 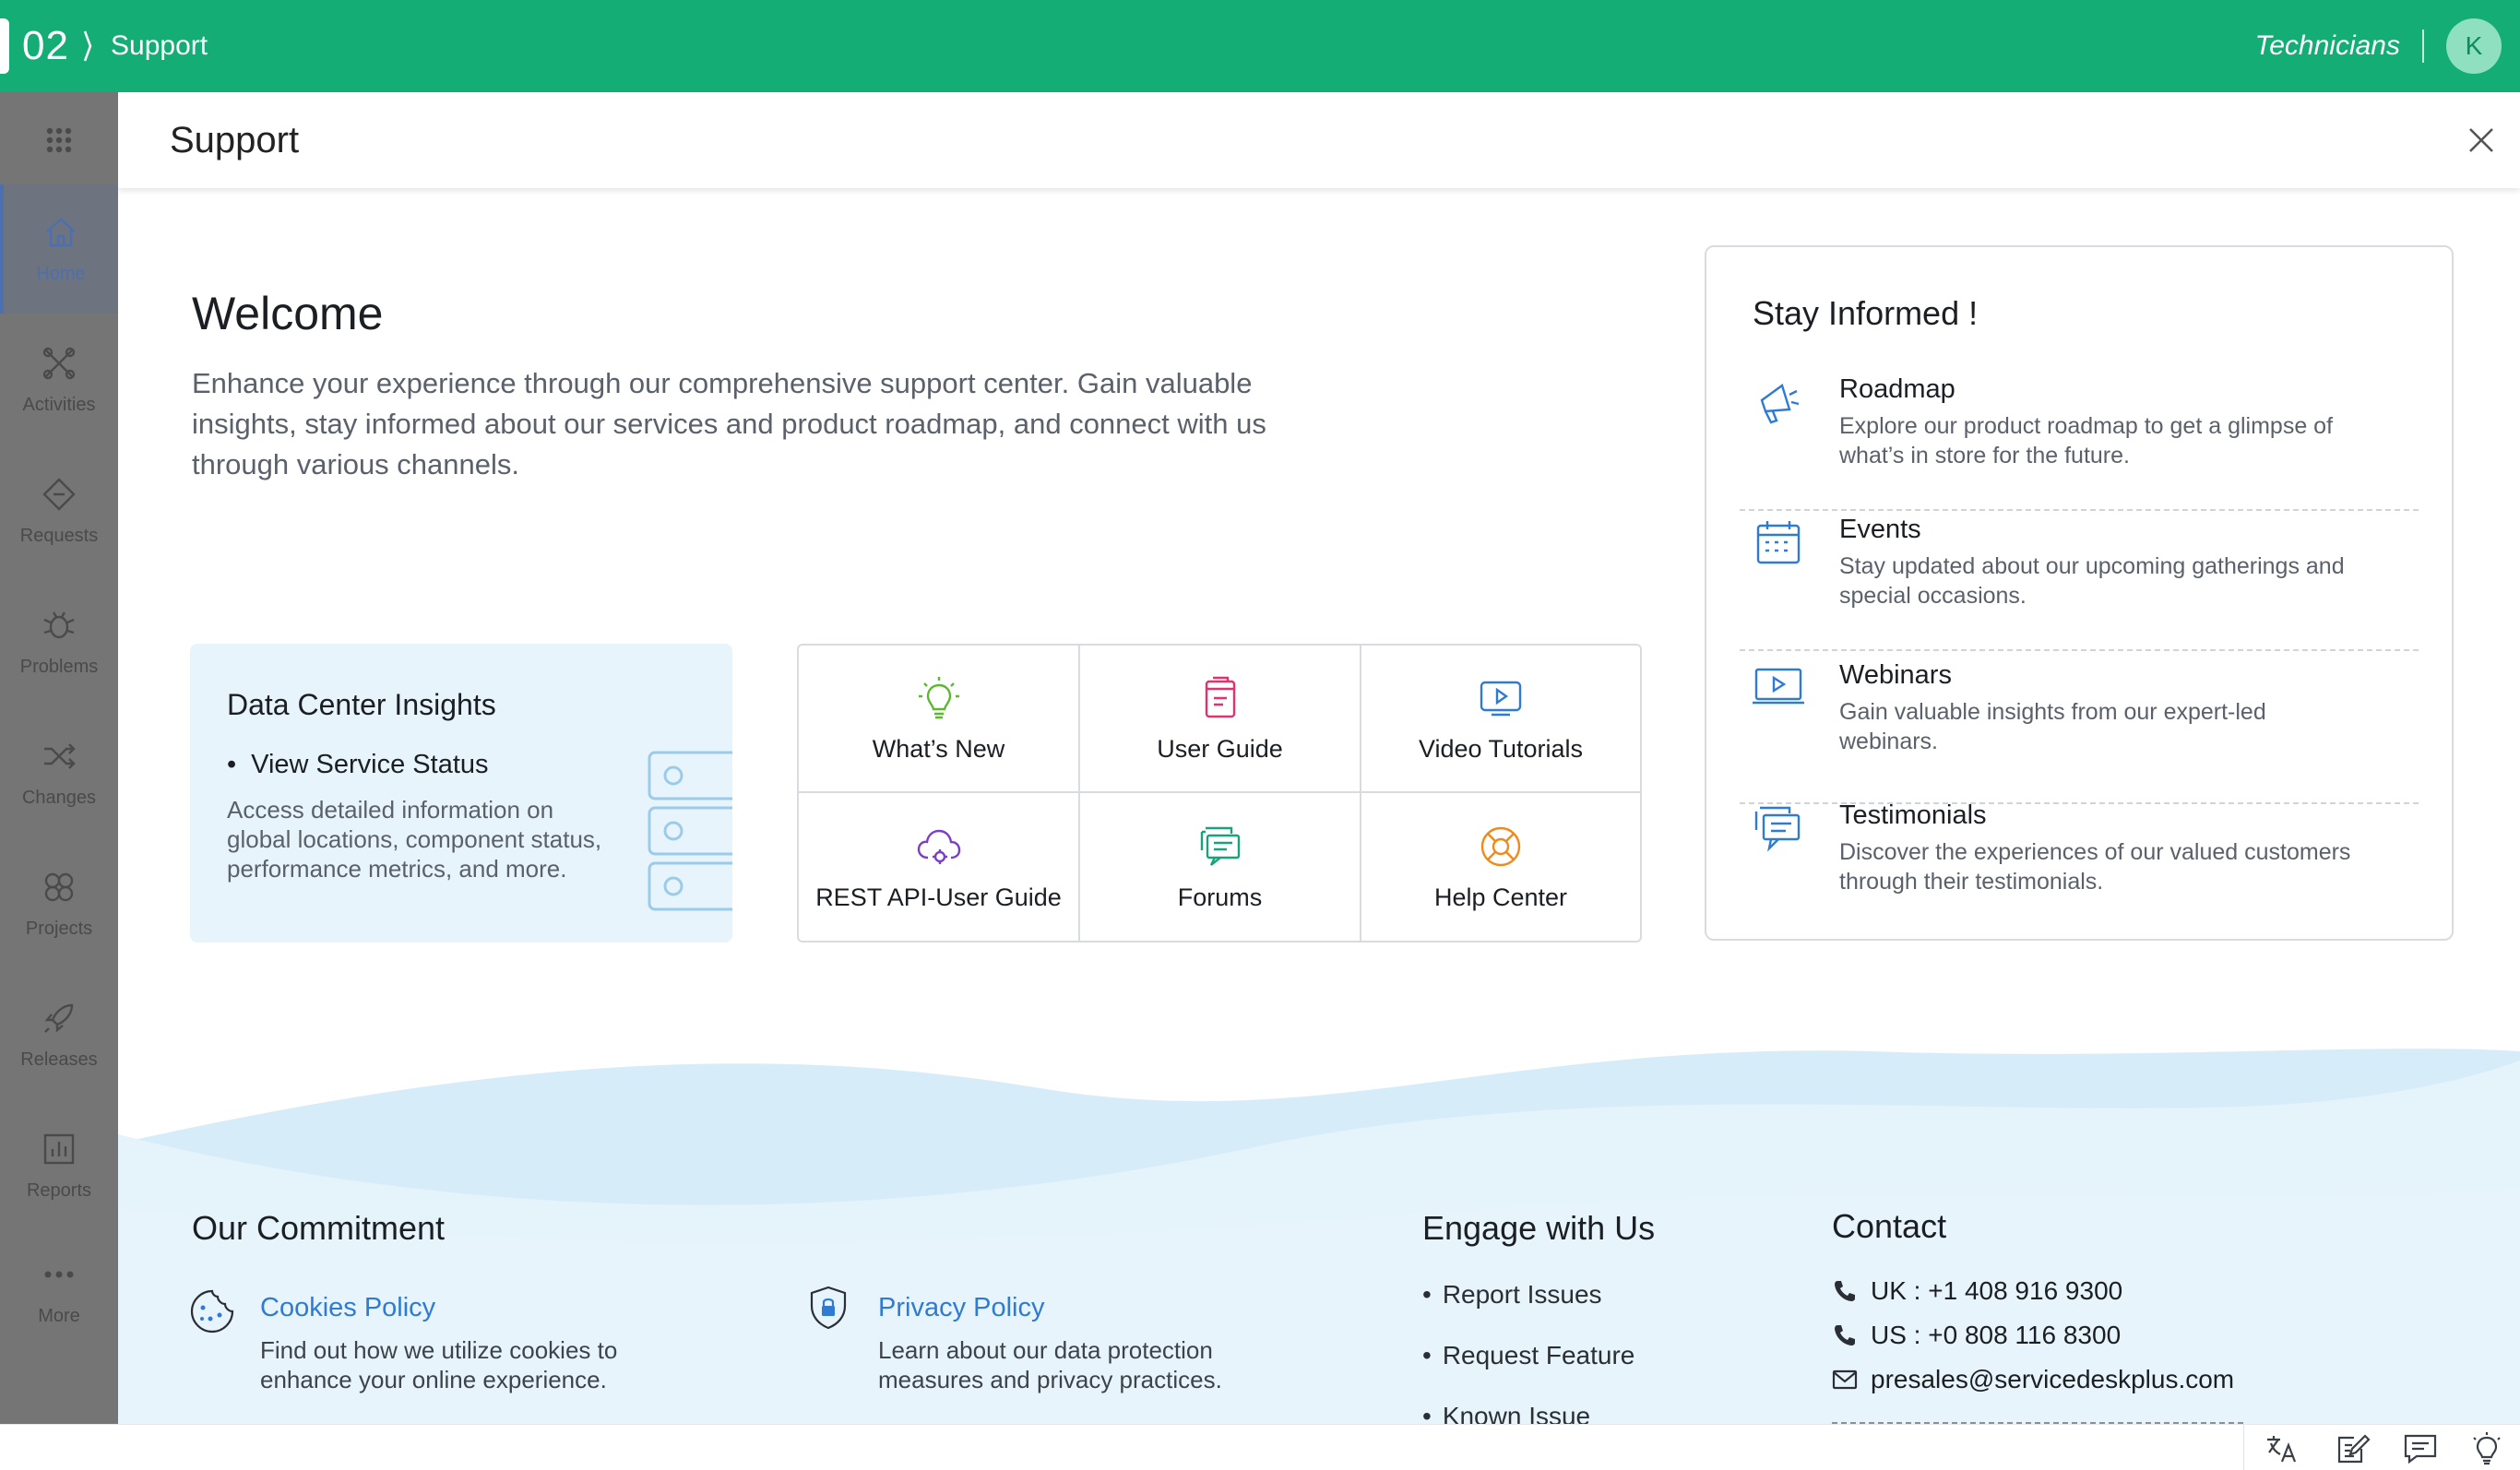 I want to click on known-issue-link: Known Issue, so click(x=1506, y=1412).